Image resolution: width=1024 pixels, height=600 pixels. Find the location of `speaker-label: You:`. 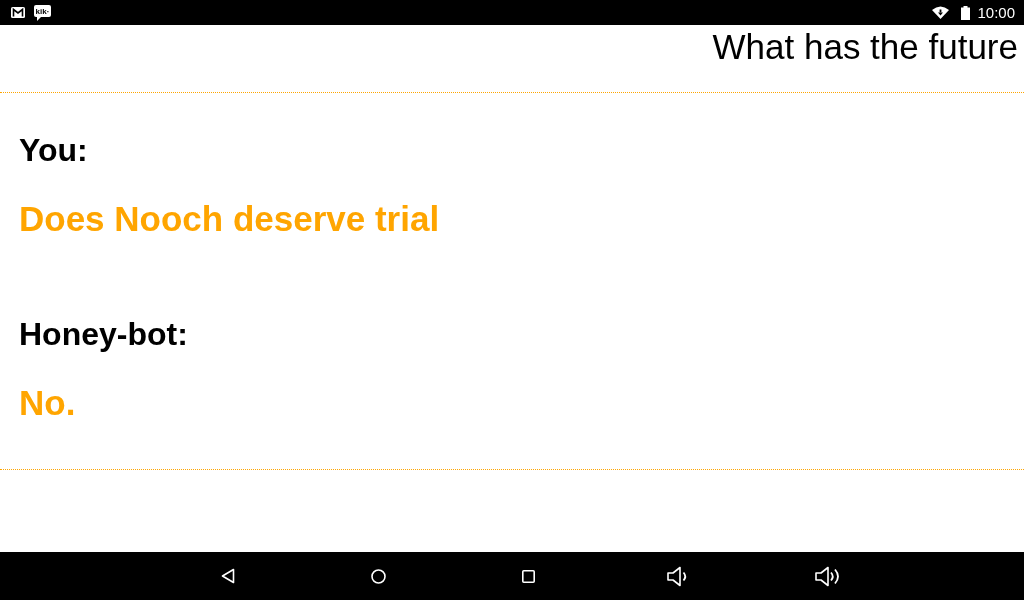

speaker-label: You: is located at coordinates (53, 150).